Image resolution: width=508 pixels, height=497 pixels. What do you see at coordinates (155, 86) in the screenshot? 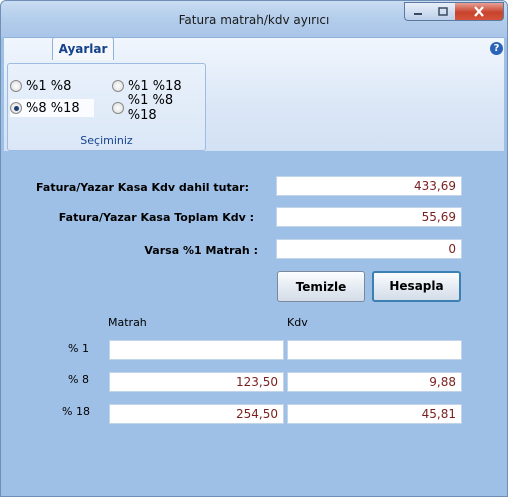
I see `radio-label: %1 %18` at bounding box center [155, 86].